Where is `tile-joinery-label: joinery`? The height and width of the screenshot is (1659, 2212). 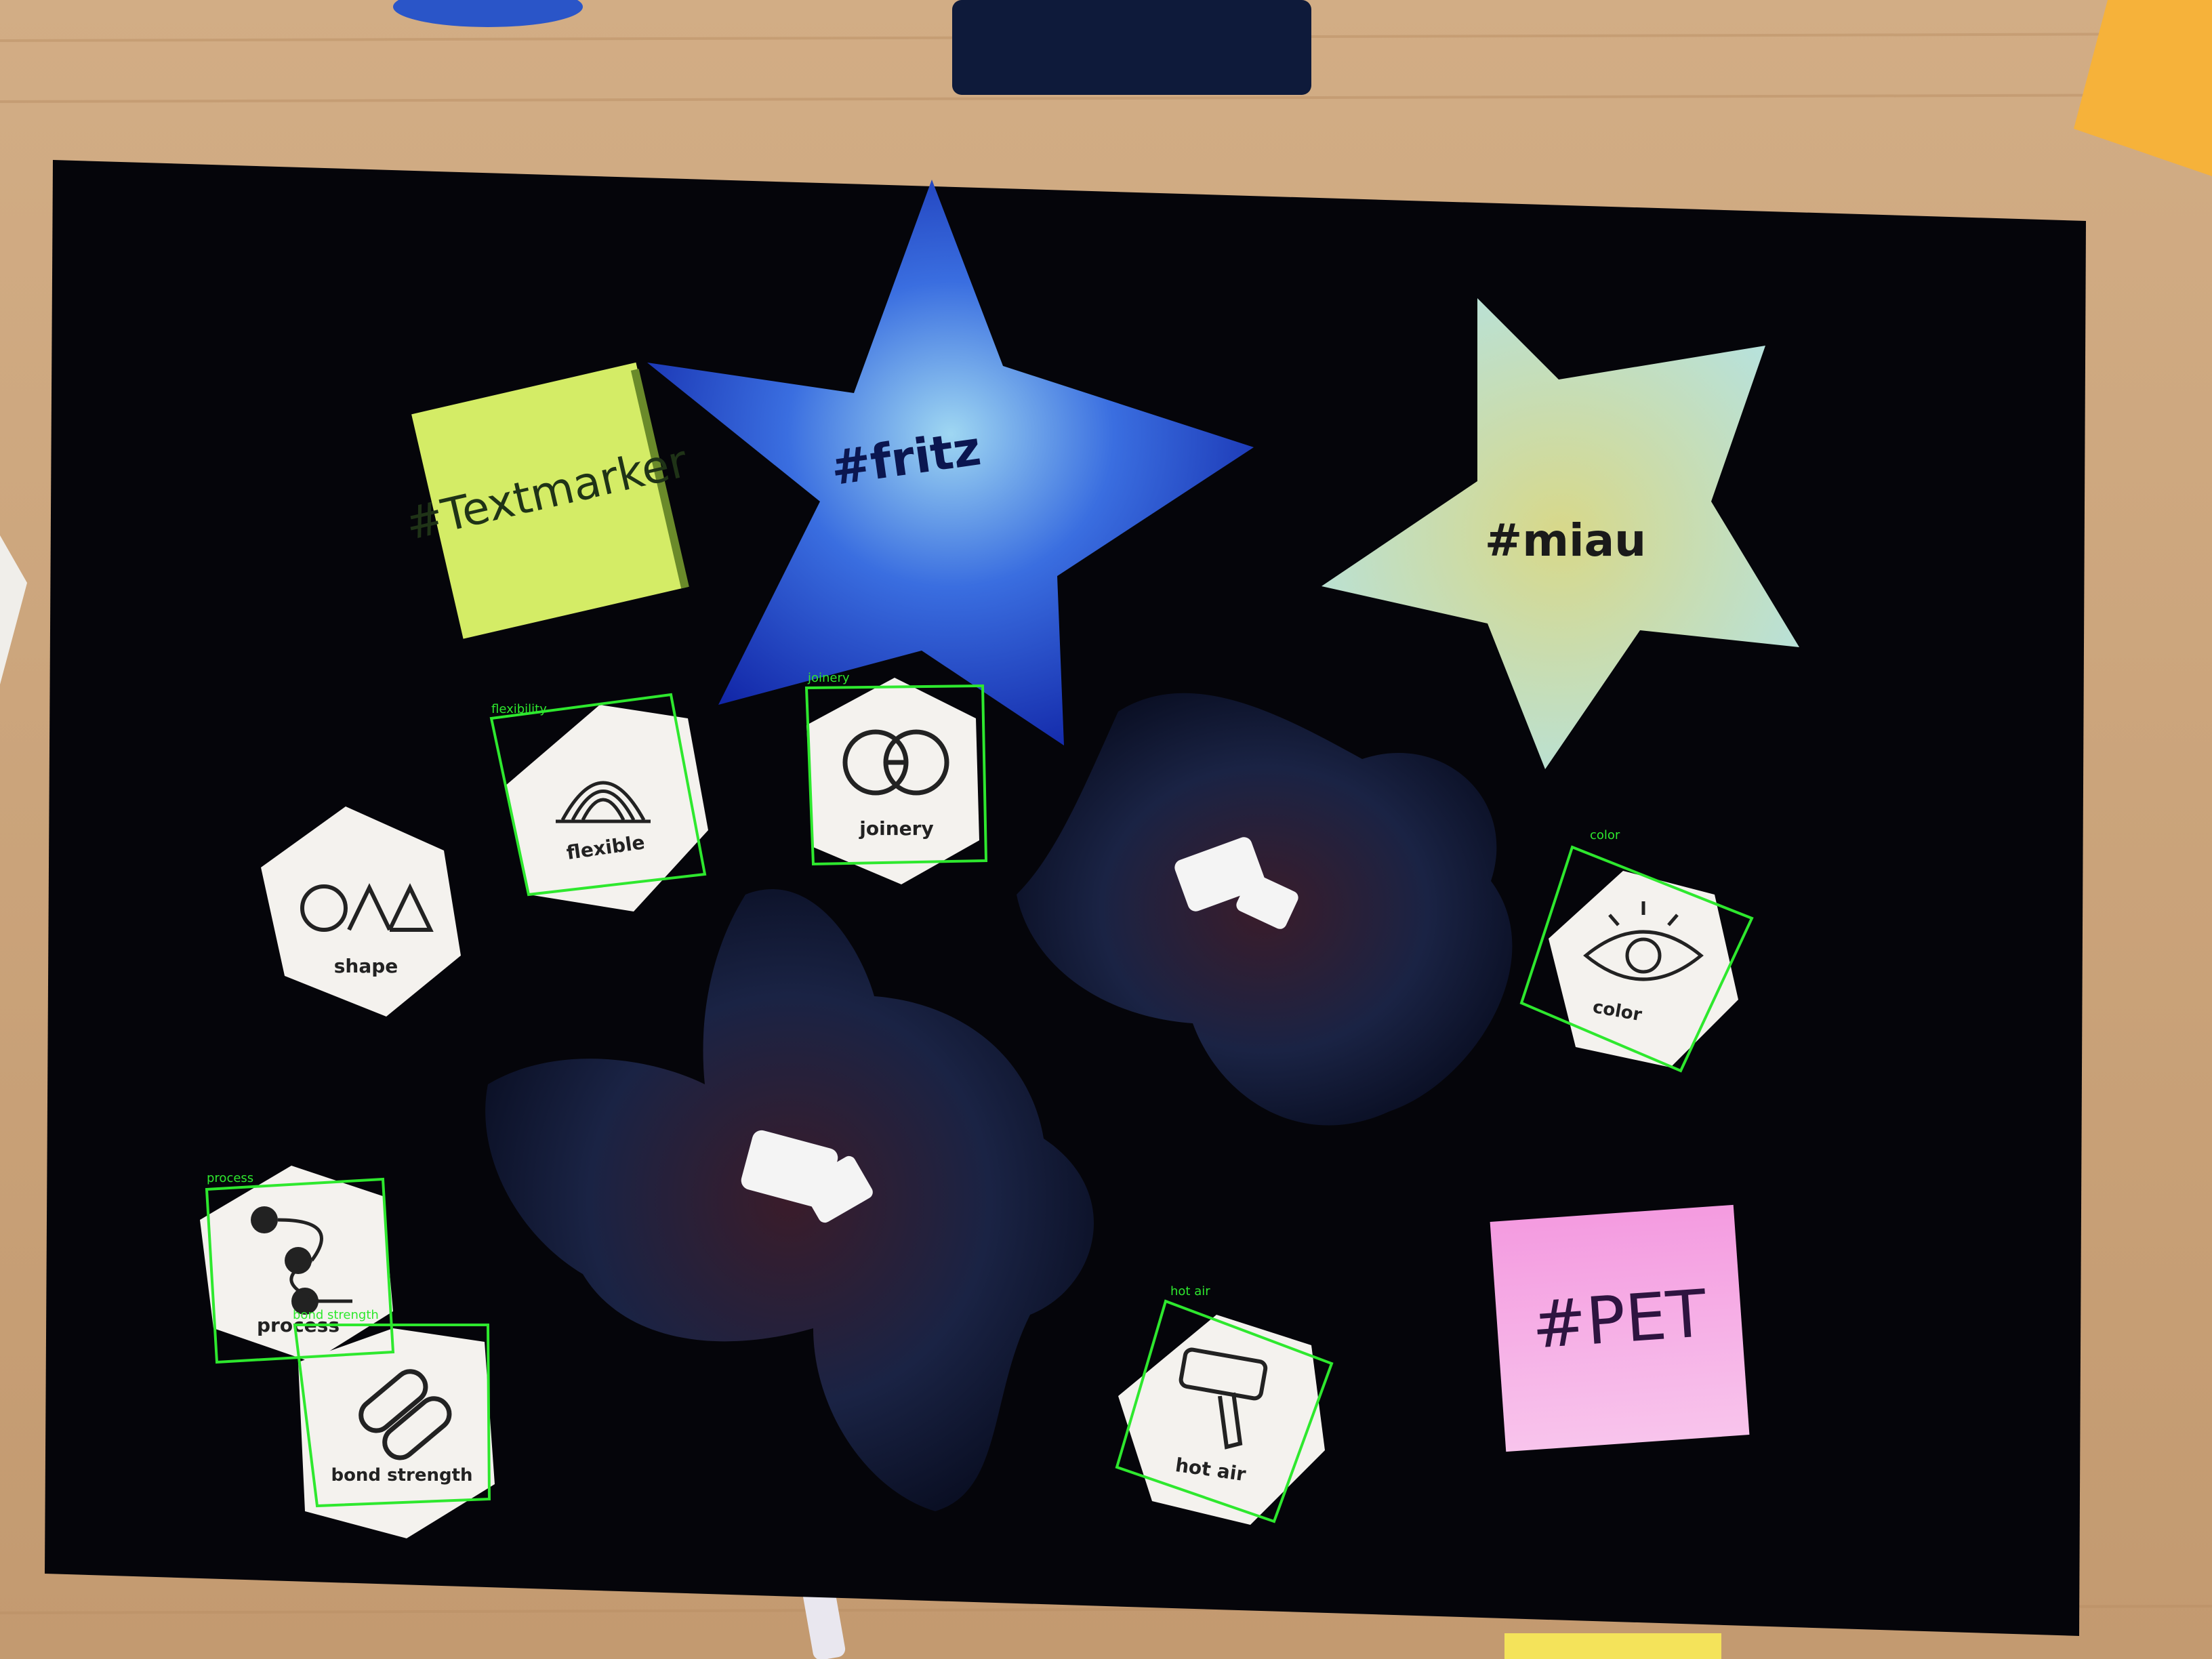
tile-joinery-label: joinery is located at coordinates (896, 828).